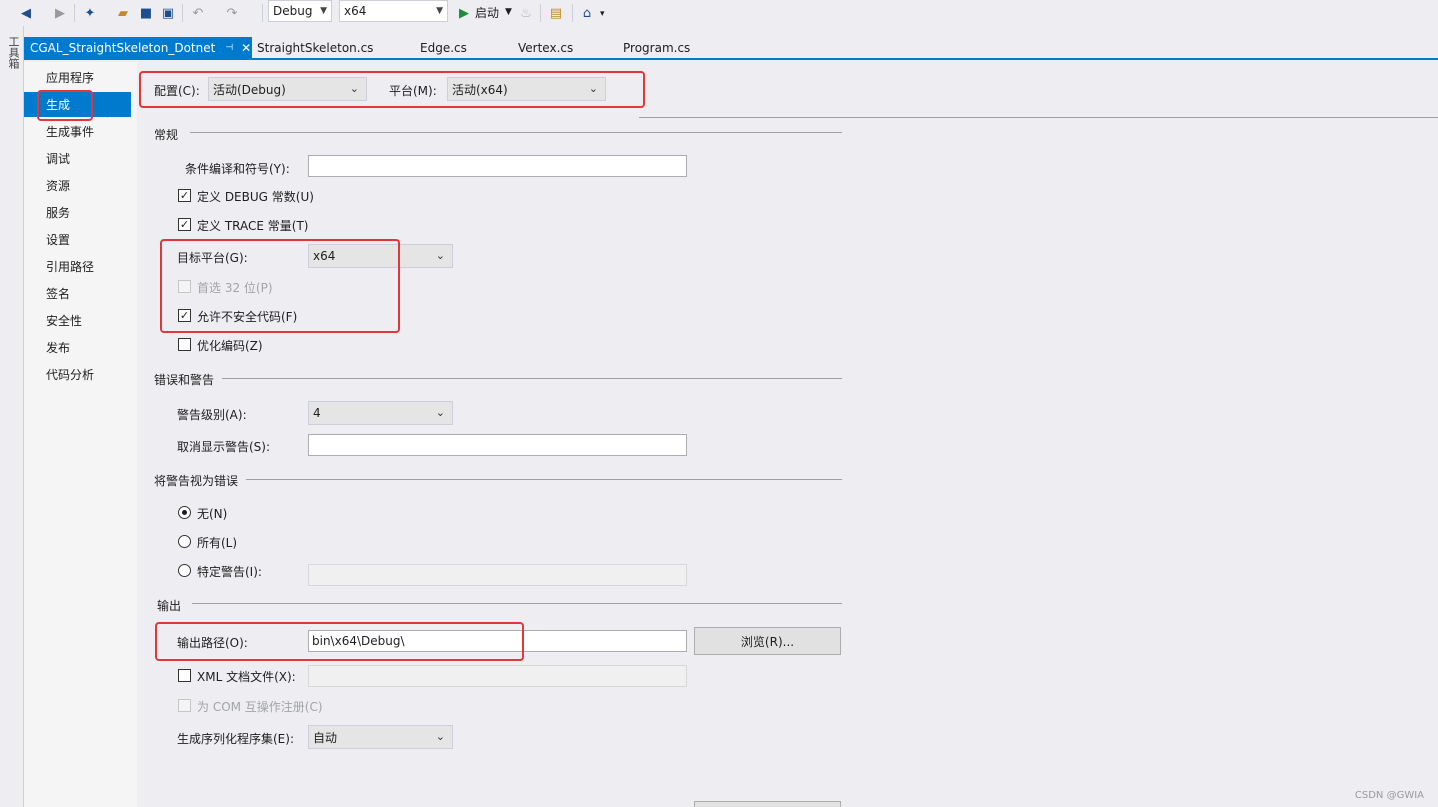 The image size is (1438, 807). Describe the element at coordinates (80, 239) in the screenshot. I see `nav-item-settings: 设置` at that location.